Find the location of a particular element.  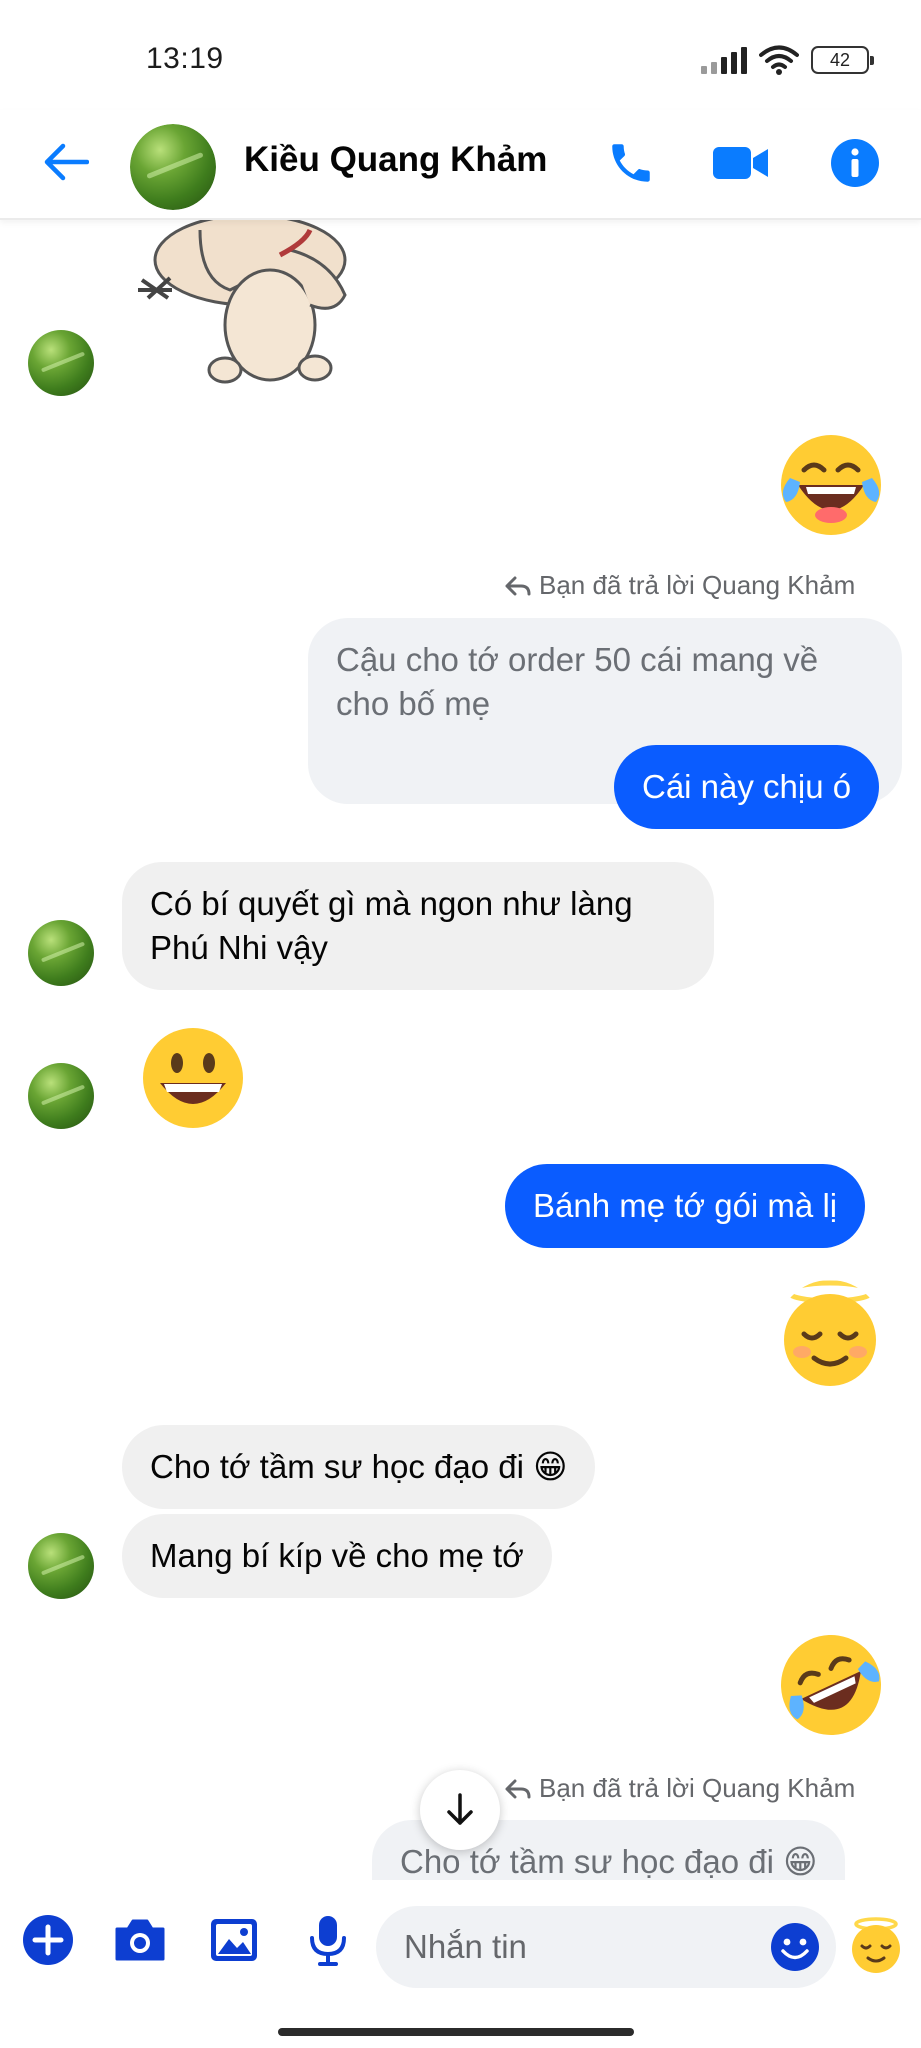

video-call-button is located at coordinates (741, 163).